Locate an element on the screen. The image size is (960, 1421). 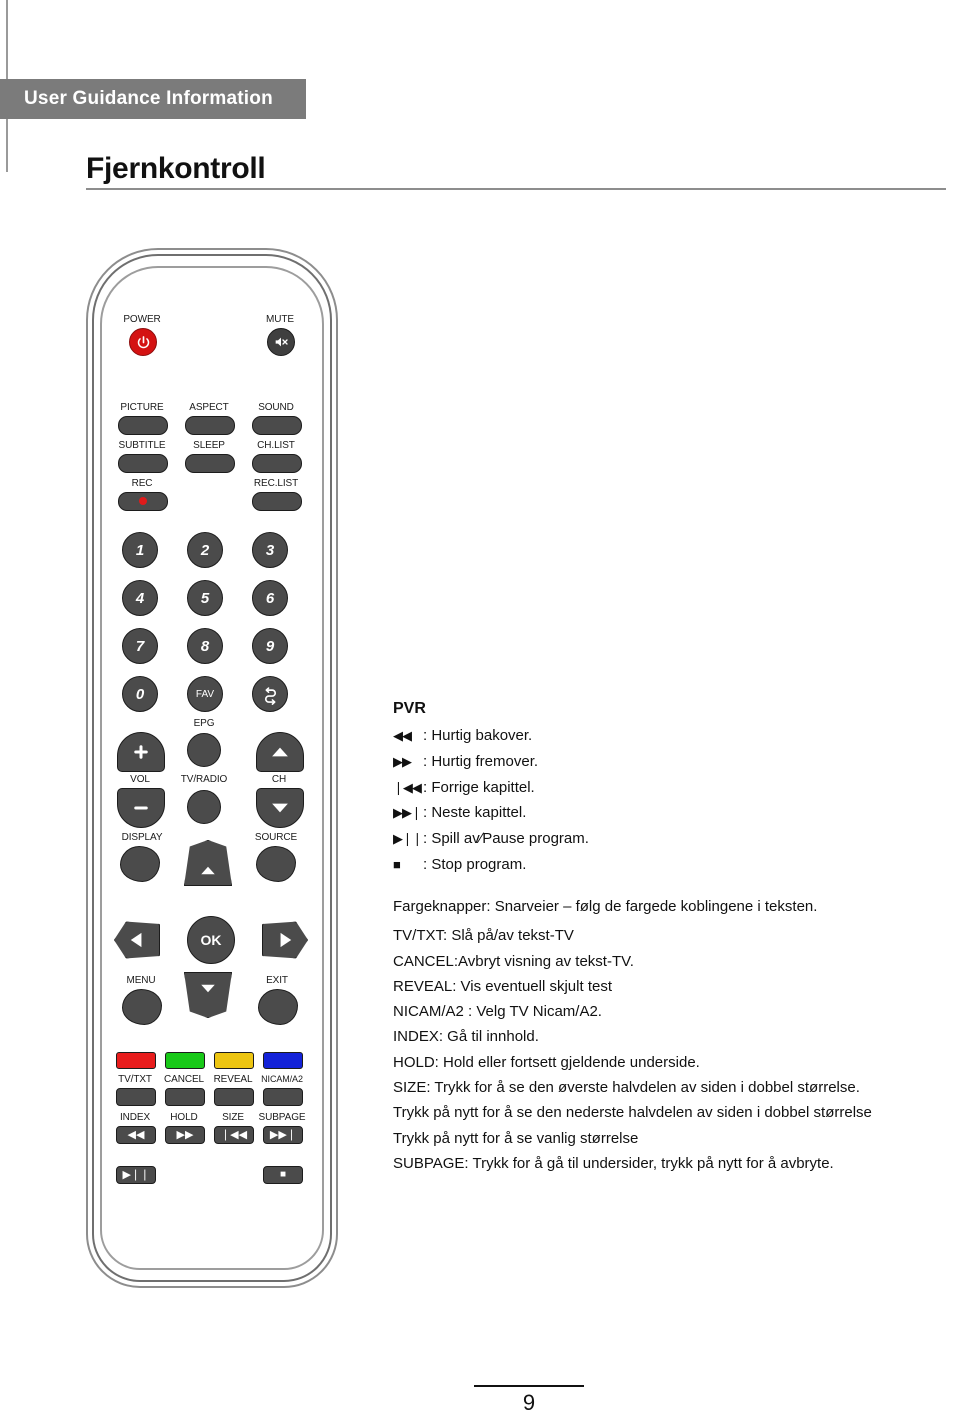
volume-down-button is located at coordinates (141, 808).